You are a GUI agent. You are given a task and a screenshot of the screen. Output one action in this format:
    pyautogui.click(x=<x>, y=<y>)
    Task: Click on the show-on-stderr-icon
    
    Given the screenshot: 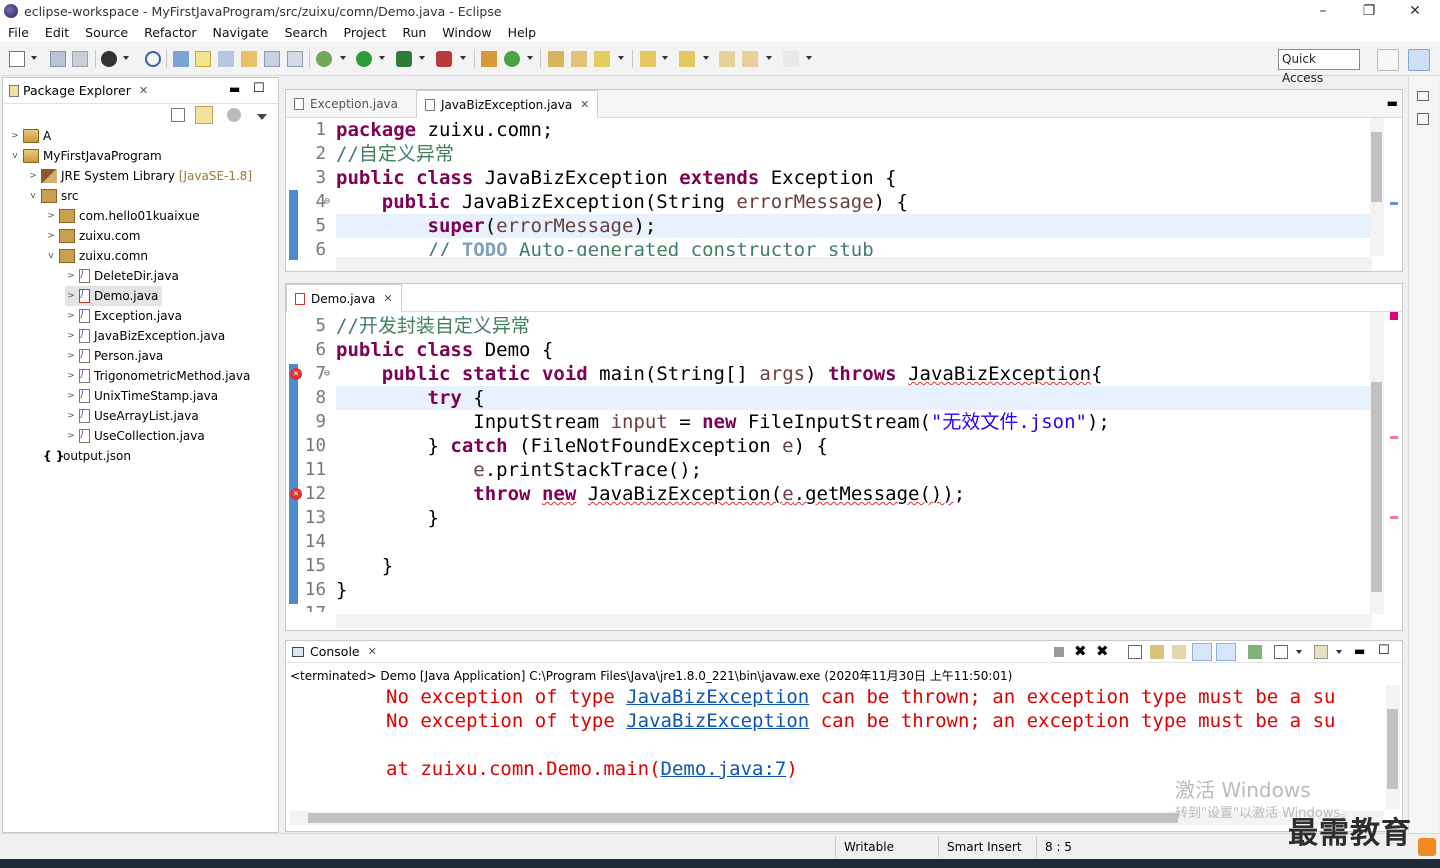 What is the action you would take?
    pyautogui.click(x=1226, y=652)
    